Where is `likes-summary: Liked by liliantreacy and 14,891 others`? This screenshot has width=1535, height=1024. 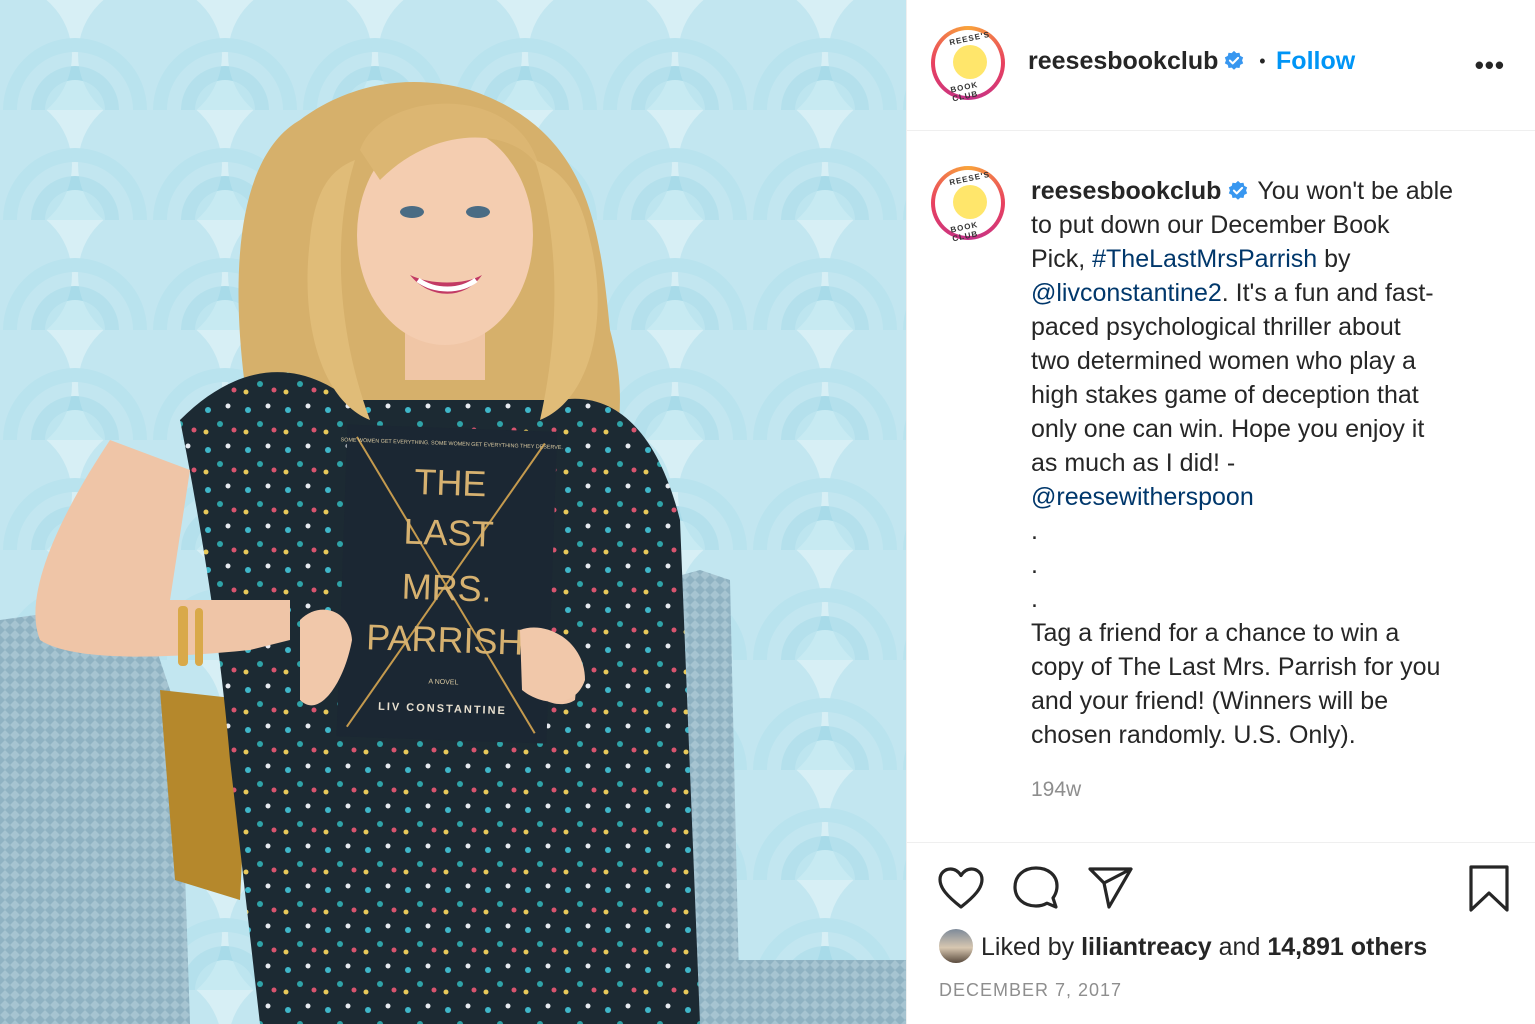
likes-summary: Liked by liliantreacy and 14,891 others is located at coordinates (1183, 946).